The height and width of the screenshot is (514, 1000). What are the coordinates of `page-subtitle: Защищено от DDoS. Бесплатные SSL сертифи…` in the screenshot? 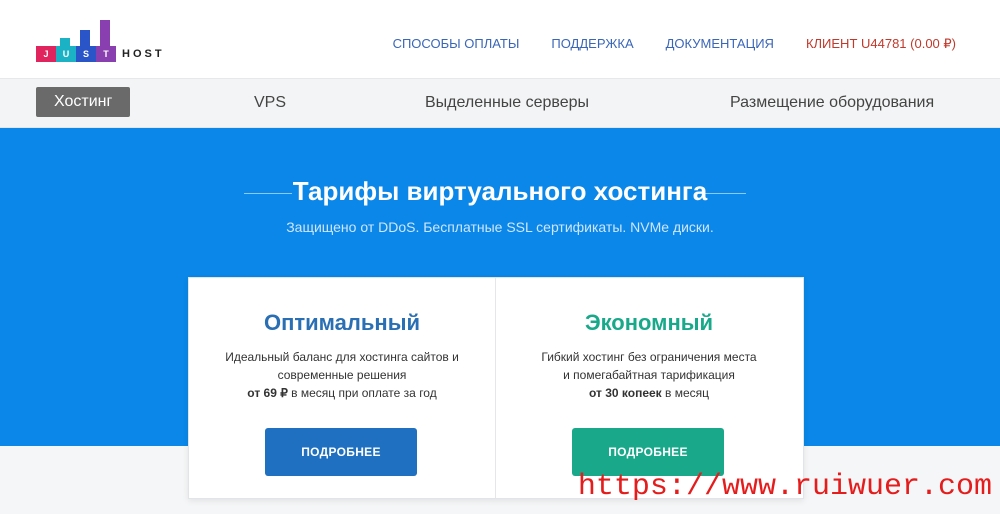 It's located at (500, 227).